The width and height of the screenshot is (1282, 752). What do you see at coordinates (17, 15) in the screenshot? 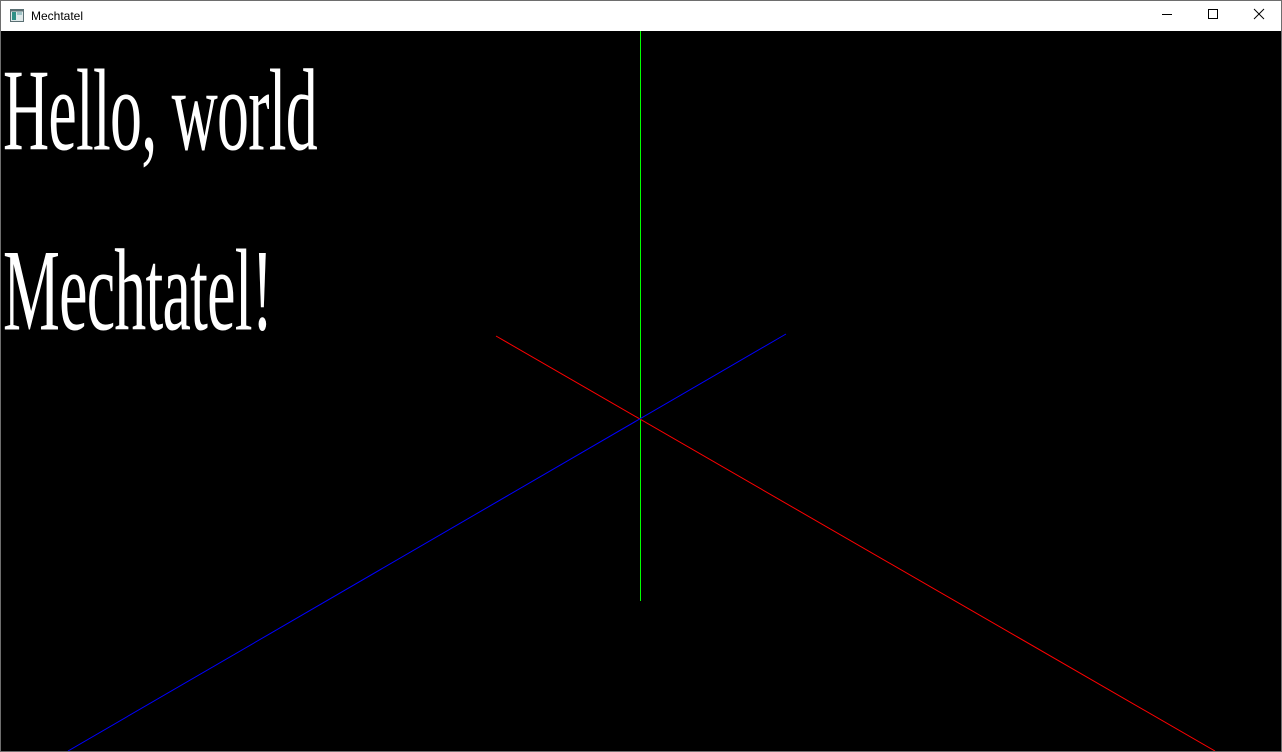
I see `app-window-icon` at bounding box center [17, 15].